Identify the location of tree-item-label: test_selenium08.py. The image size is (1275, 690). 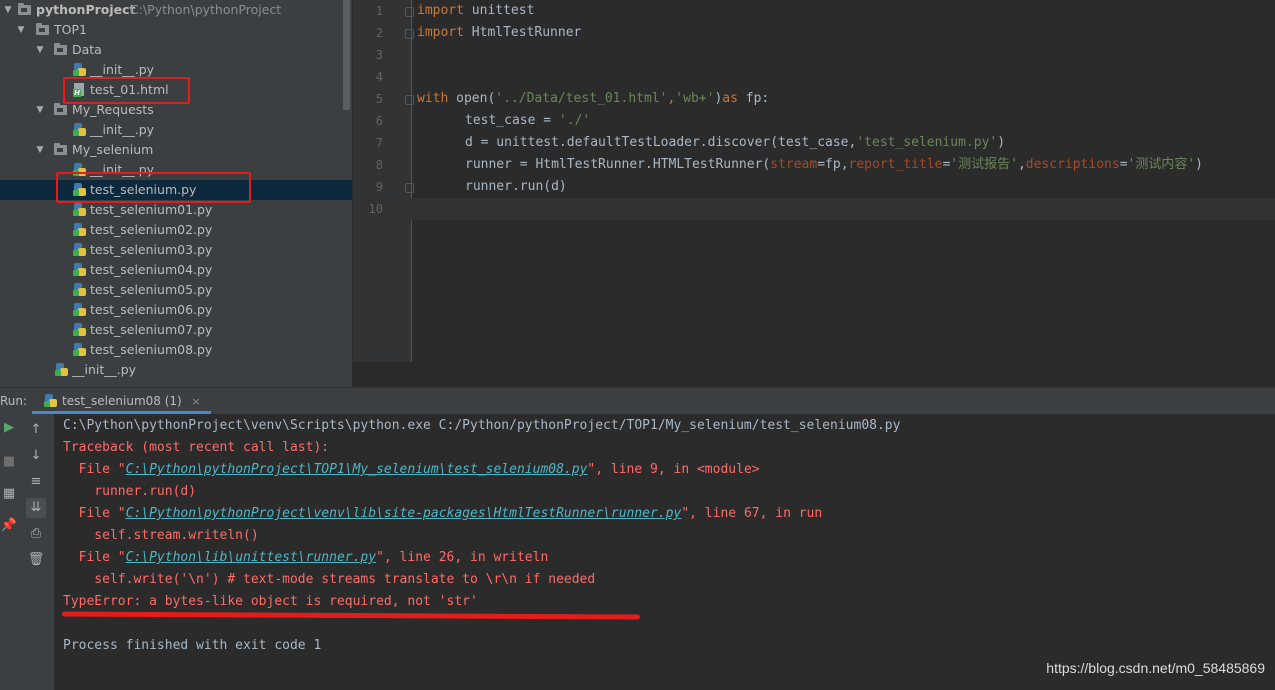
(151, 349).